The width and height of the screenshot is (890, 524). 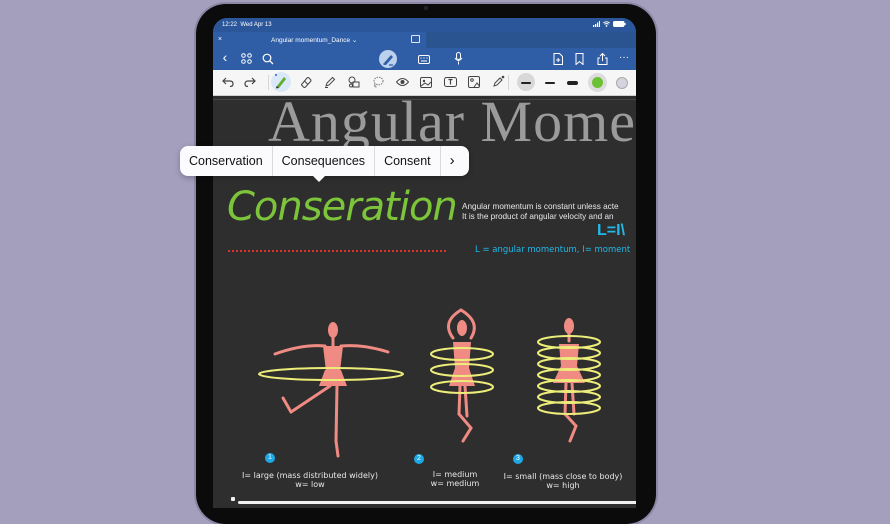 I want to click on draw-mode-icon, so click(x=388, y=60).